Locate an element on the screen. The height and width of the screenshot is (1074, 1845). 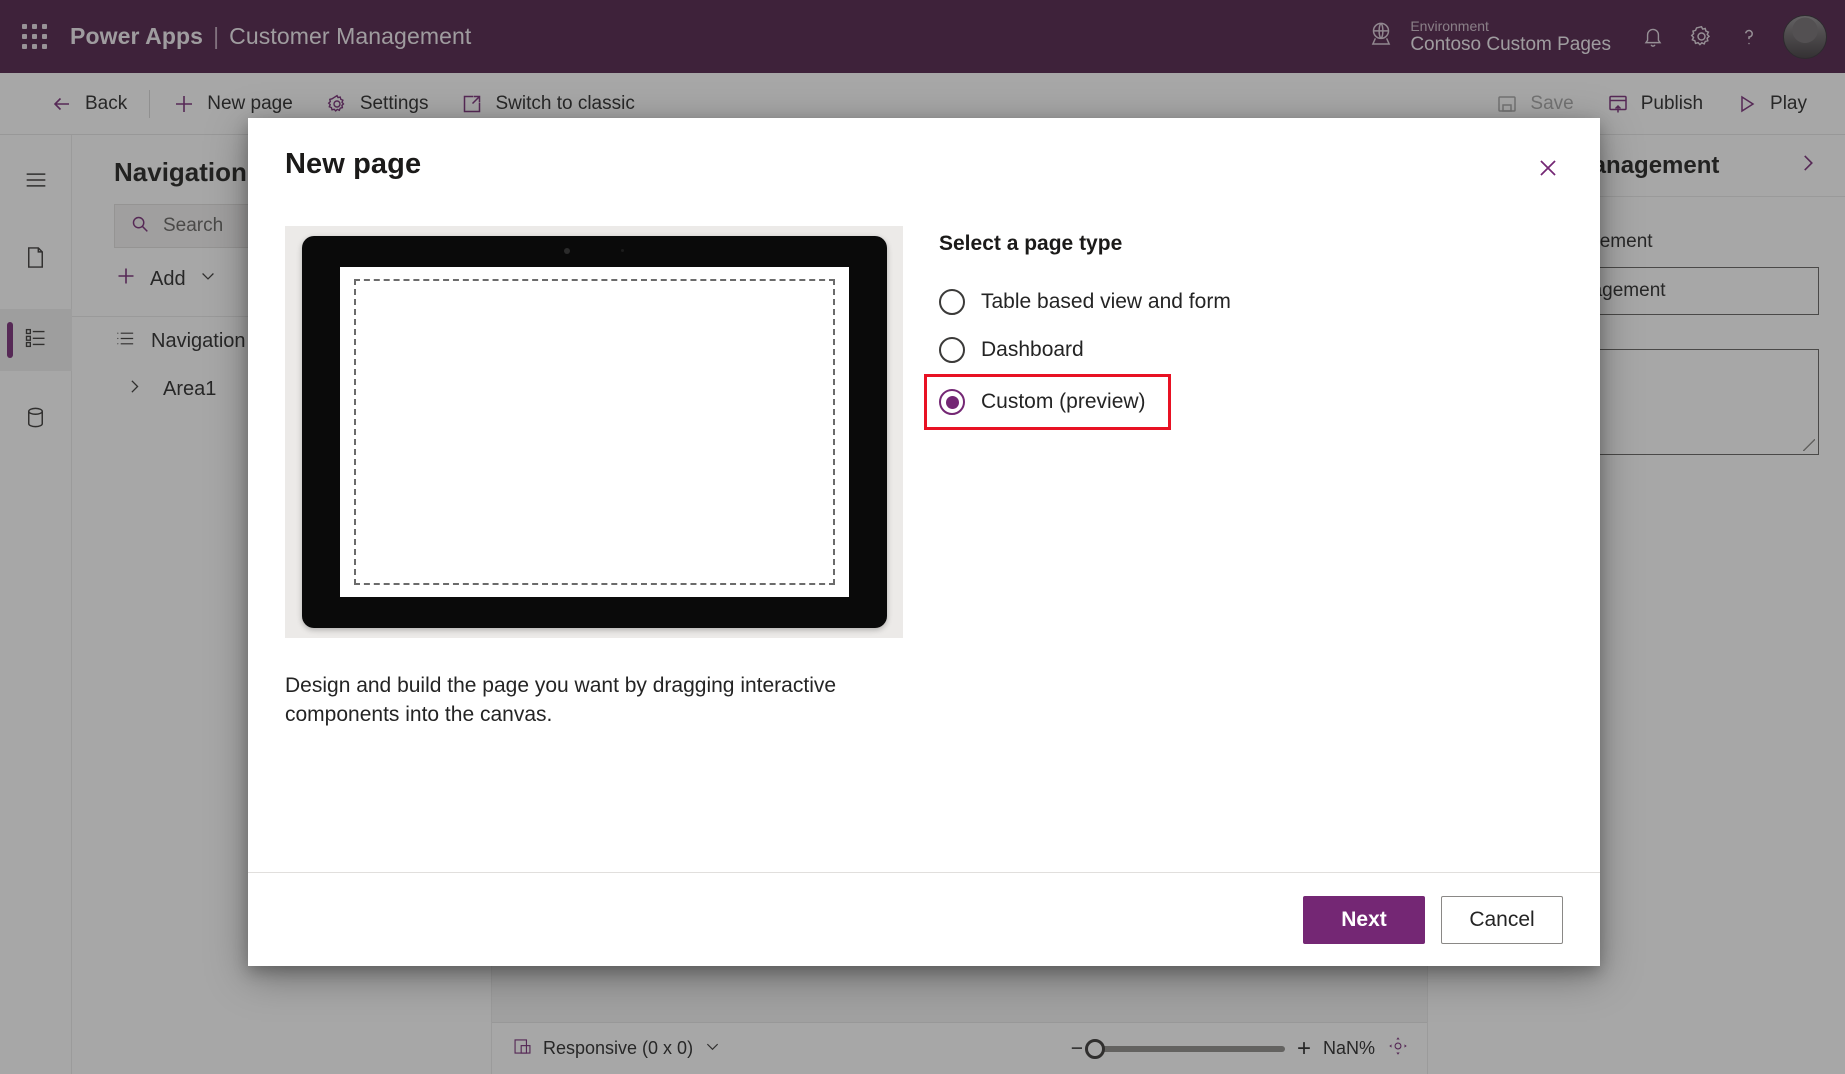
dialog-footer: Next Cancel is located at coordinates (924, 919).